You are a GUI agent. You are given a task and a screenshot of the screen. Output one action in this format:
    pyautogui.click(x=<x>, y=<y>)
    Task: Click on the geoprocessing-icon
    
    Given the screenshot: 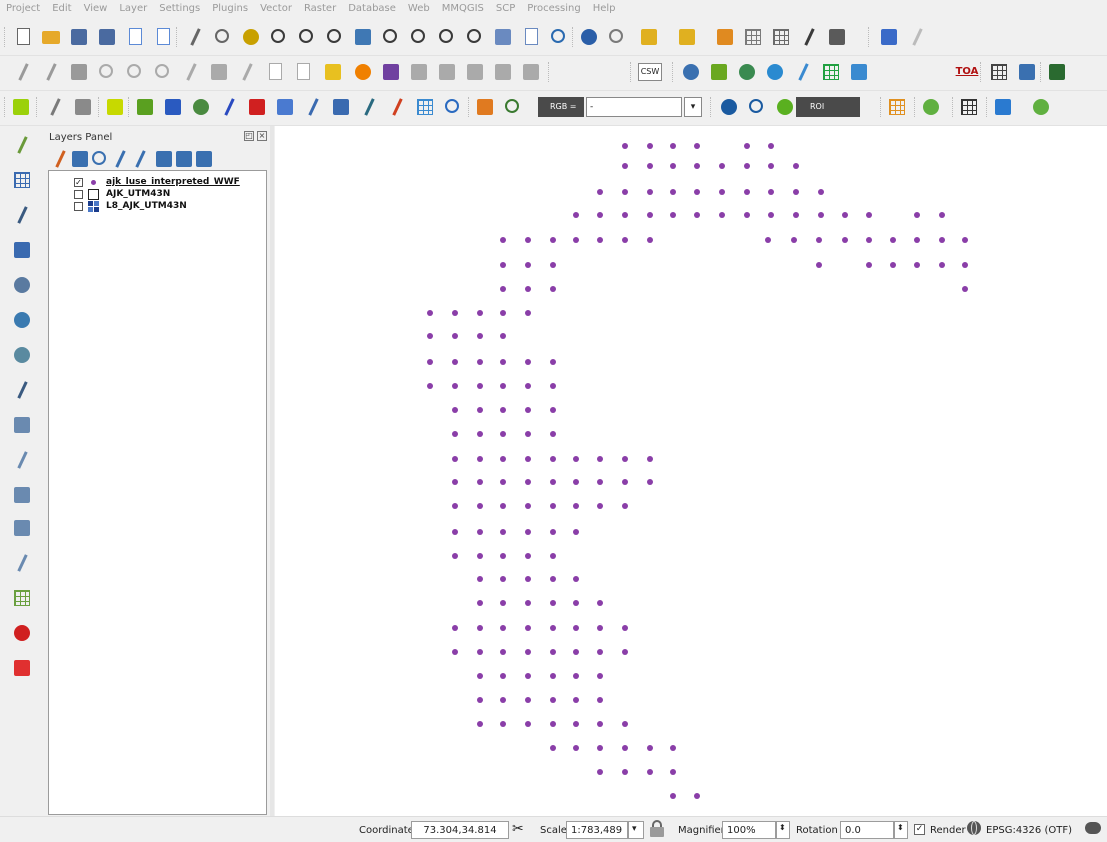 What is the action you would take?
    pyautogui.click(x=747, y=72)
    